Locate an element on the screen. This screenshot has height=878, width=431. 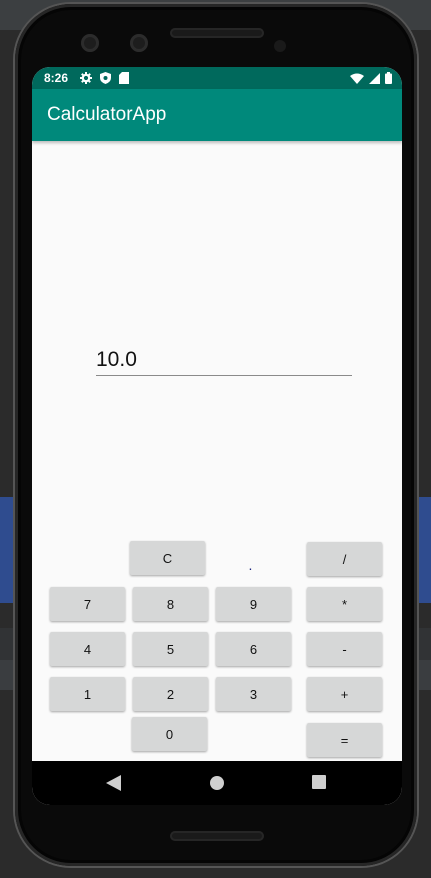
digit-0-button: 0 is located at coordinates (169, 734).